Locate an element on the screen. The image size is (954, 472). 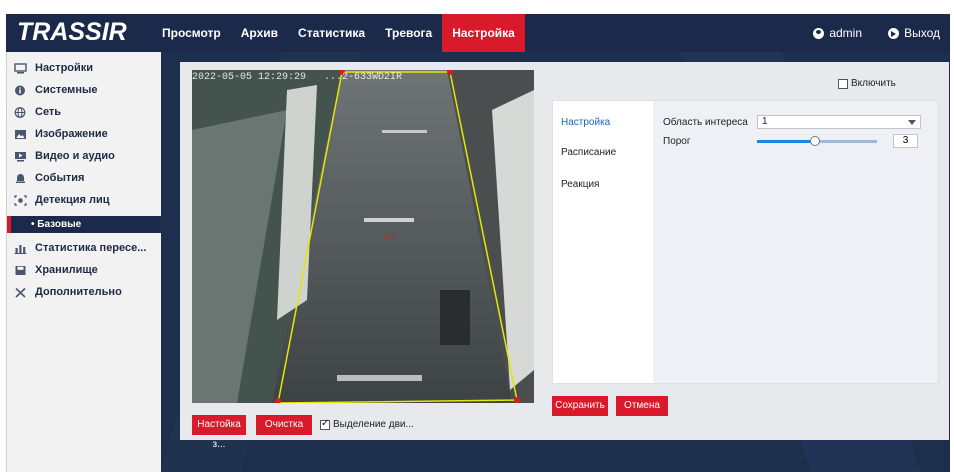
brand-logo: TRASSIR is located at coordinates (72, 32).